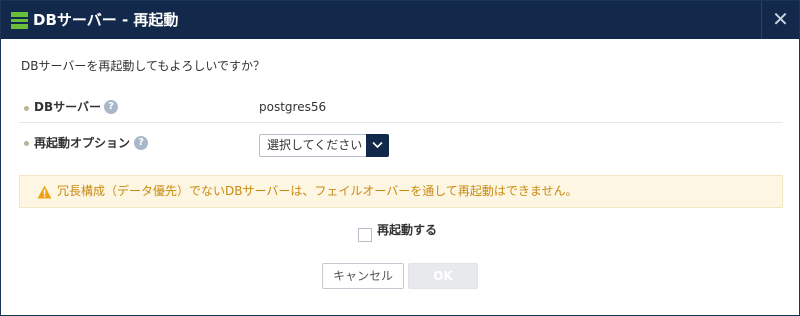 This screenshot has width=800, height=316. What do you see at coordinates (82, 143) in the screenshot?
I see `restart-option-label: 再起動オプション` at bounding box center [82, 143].